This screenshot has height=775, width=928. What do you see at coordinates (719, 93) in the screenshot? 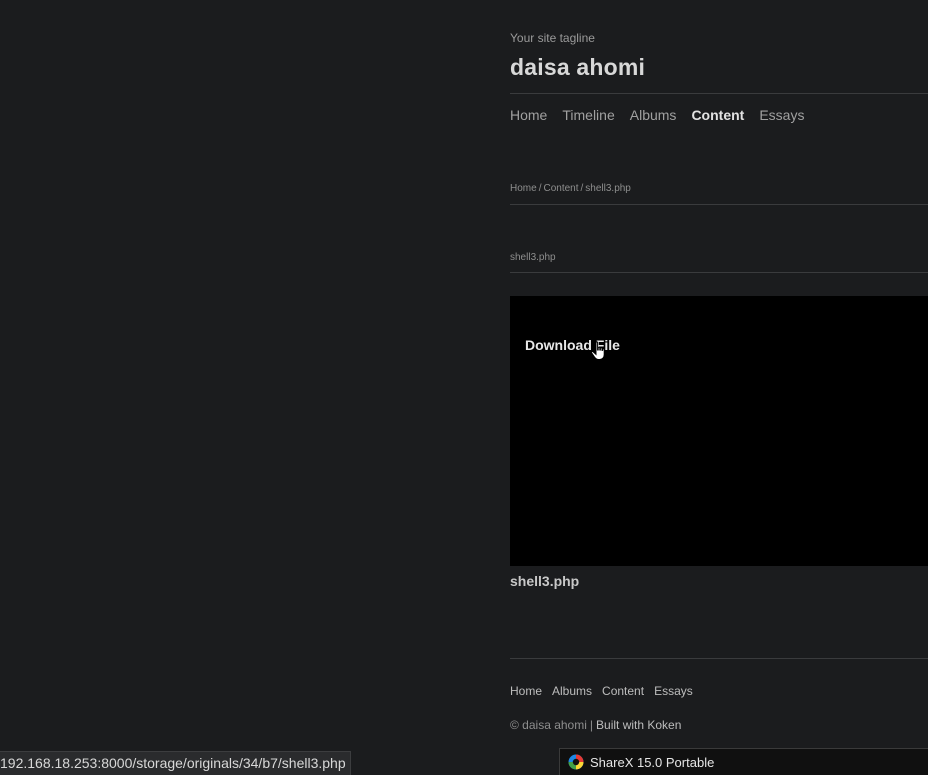
I see `header-divider` at bounding box center [719, 93].